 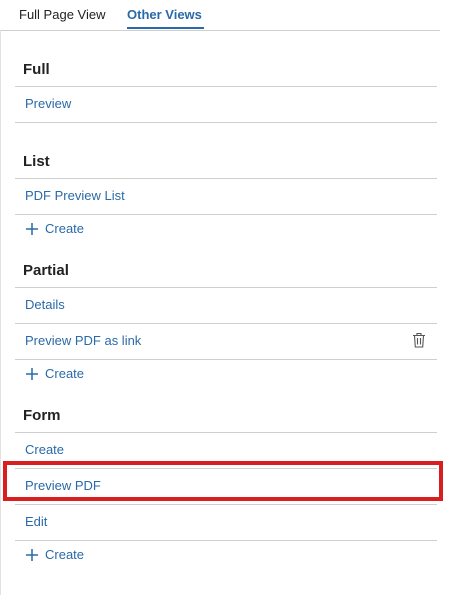 What do you see at coordinates (42, 415) in the screenshot?
I see `section-title-form: Form` at bounding box center [42, 415].